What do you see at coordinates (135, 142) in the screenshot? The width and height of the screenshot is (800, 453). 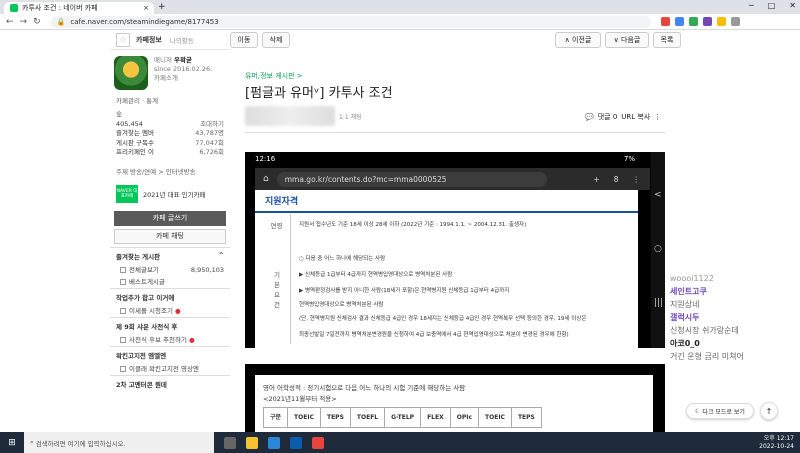 I see `stat-label: 게시판 구독수` at bounding box center [135, 142].